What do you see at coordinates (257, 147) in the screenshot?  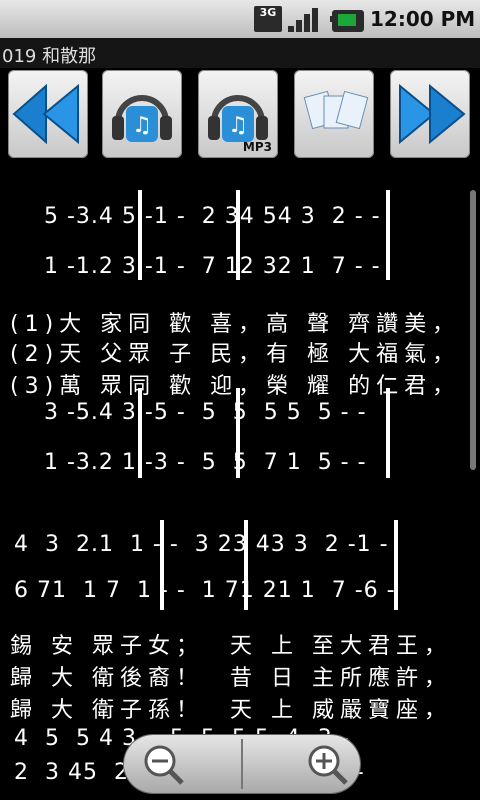 I see `mp3-label: MP3` at bounding box center [257, 147].